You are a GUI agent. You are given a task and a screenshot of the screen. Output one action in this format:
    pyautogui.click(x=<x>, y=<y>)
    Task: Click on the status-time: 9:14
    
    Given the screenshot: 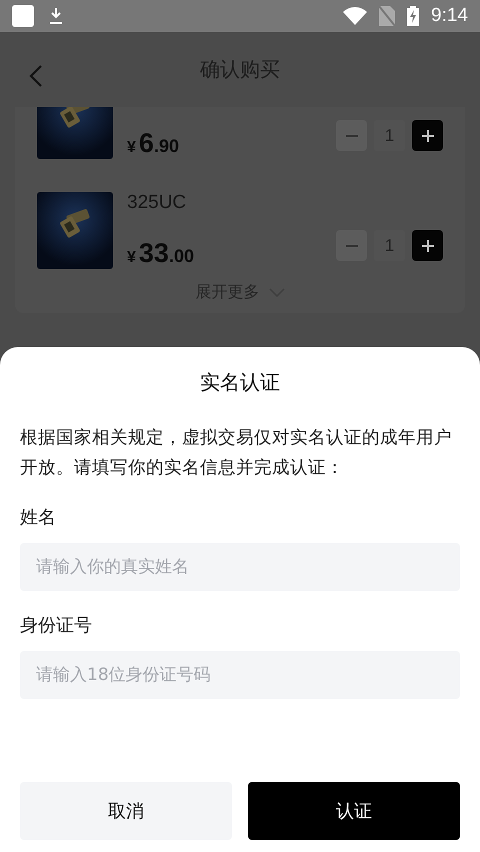 What is the action you would take?
    pyautogui.click(x=449, y=16)
    